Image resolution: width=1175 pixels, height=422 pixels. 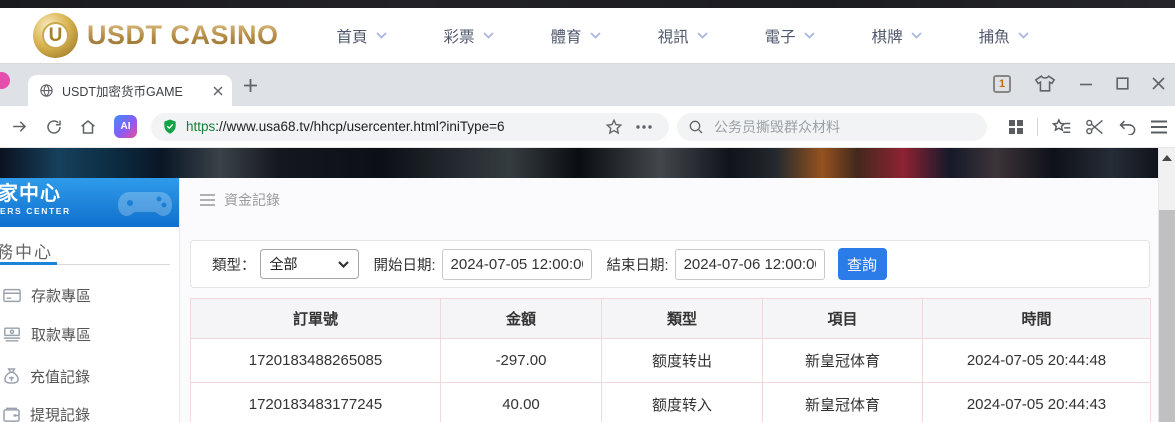 I want to click on new-tab-icon, so click(x=250, y=85).